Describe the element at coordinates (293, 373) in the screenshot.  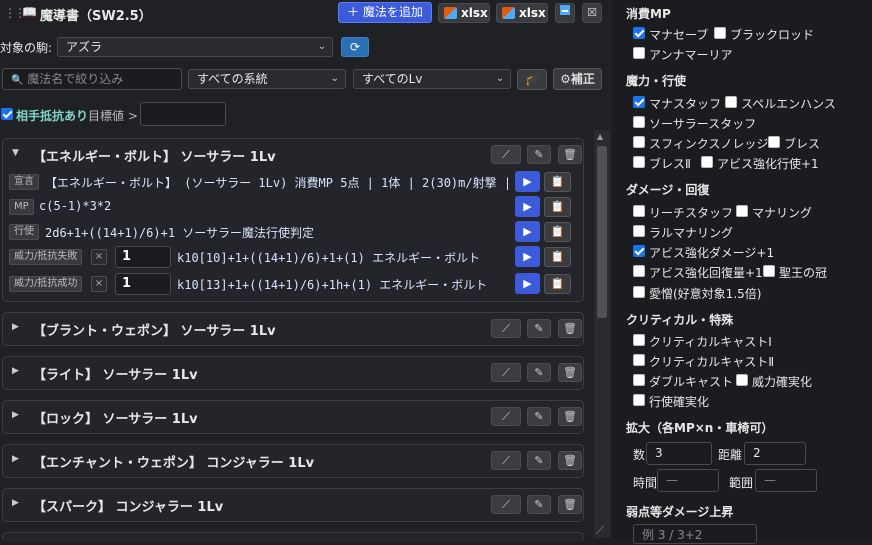
I see `spell-card-header: ▶ 【ライト】 ソーサラー 1Lv ⟋ ✎ 🗑` at that location.